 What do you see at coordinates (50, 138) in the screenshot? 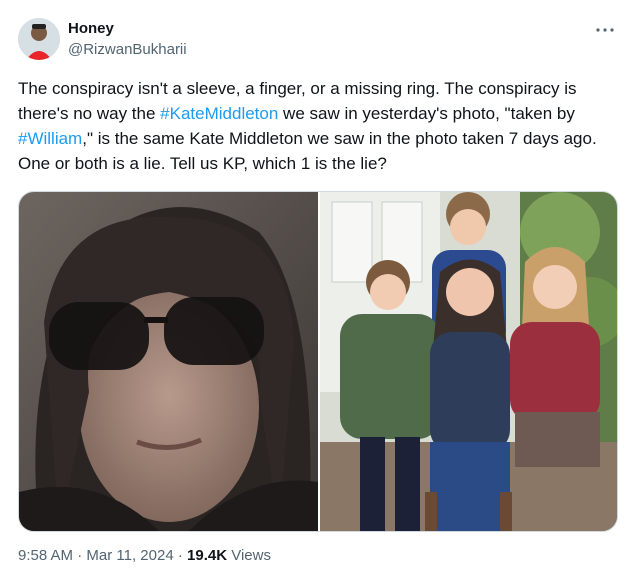
I see `hashtag-william: #William` at bounding box center [50, 138].